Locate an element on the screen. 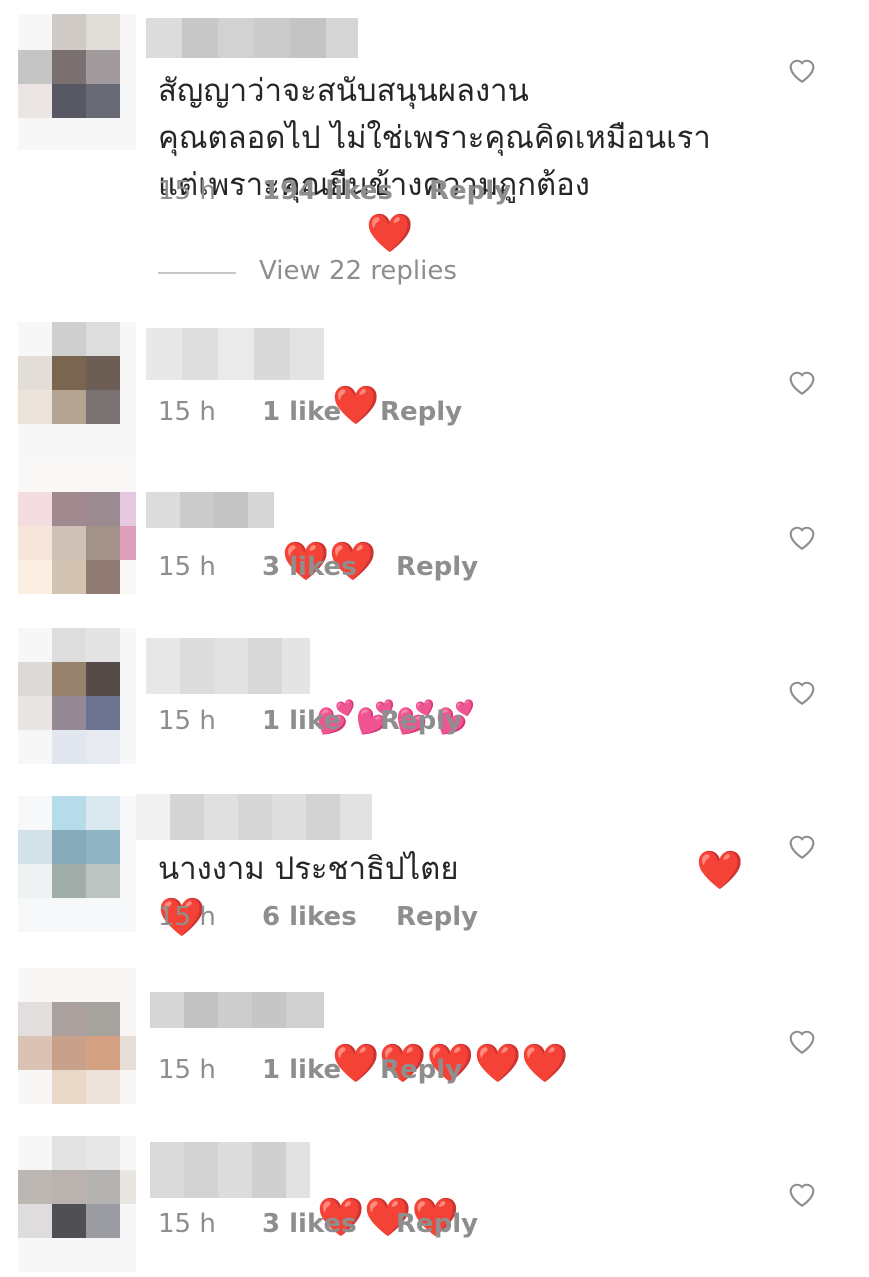 This screenshot has height=1277, width=869. likes-count: 194 likes is located at coordinates (327, 191).